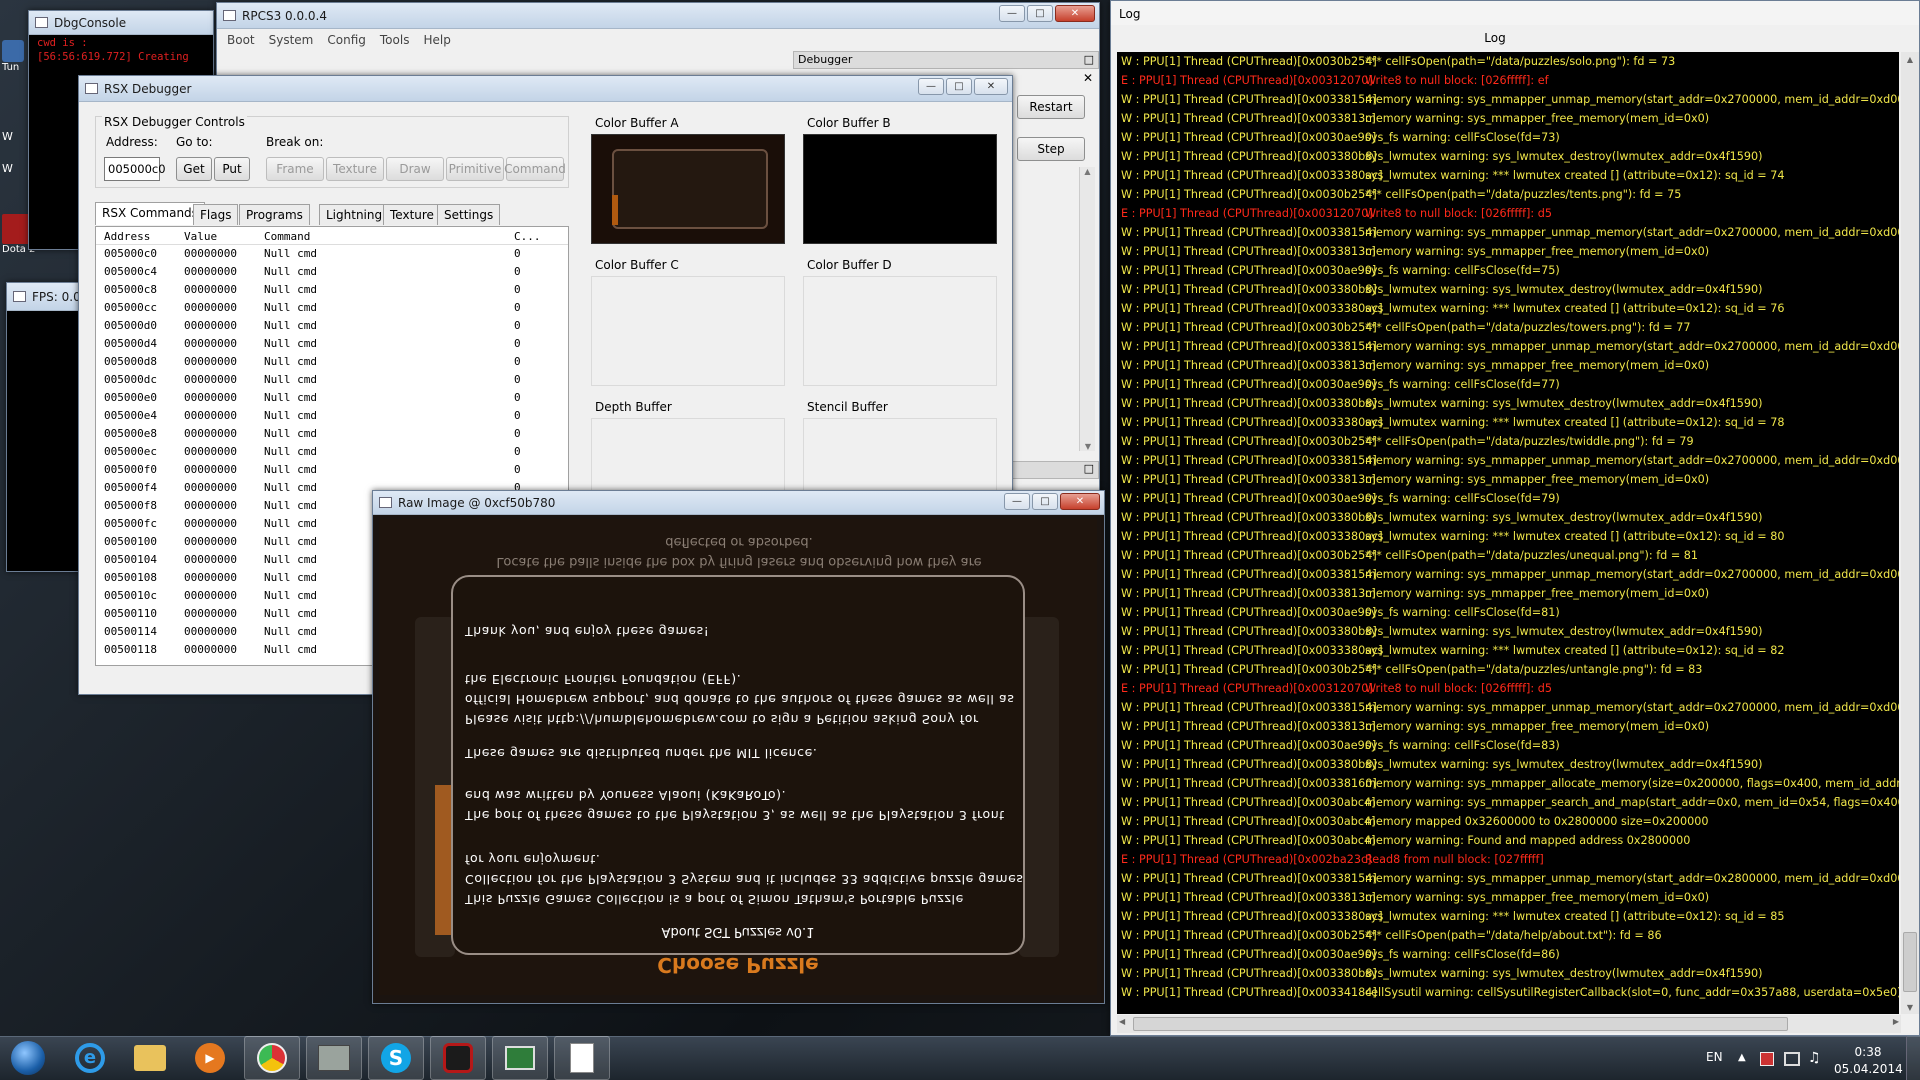 The width and height of the screenshot is (1920, 1080). I want to click on start-orb, so click(28, 1058).